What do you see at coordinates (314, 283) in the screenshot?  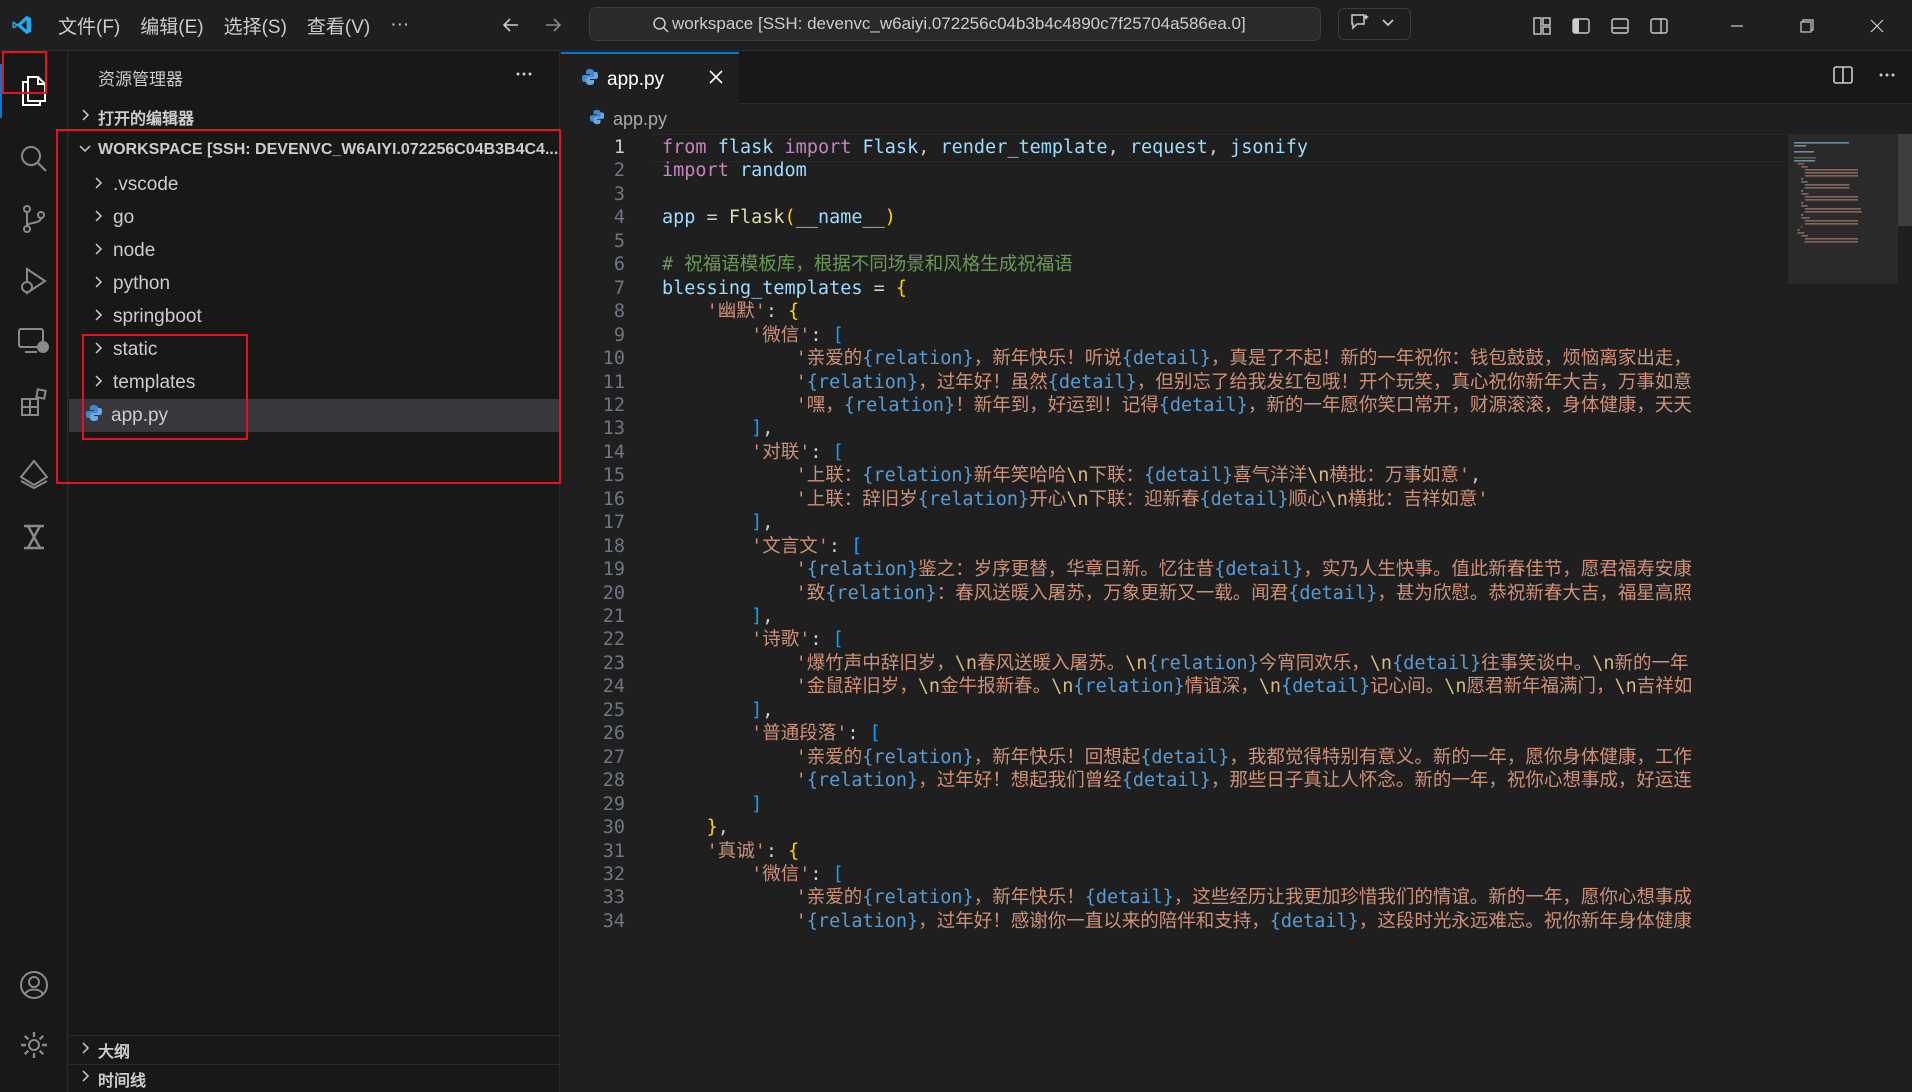 I see `tree-folder-python: python` at bounding box center [314, 283].